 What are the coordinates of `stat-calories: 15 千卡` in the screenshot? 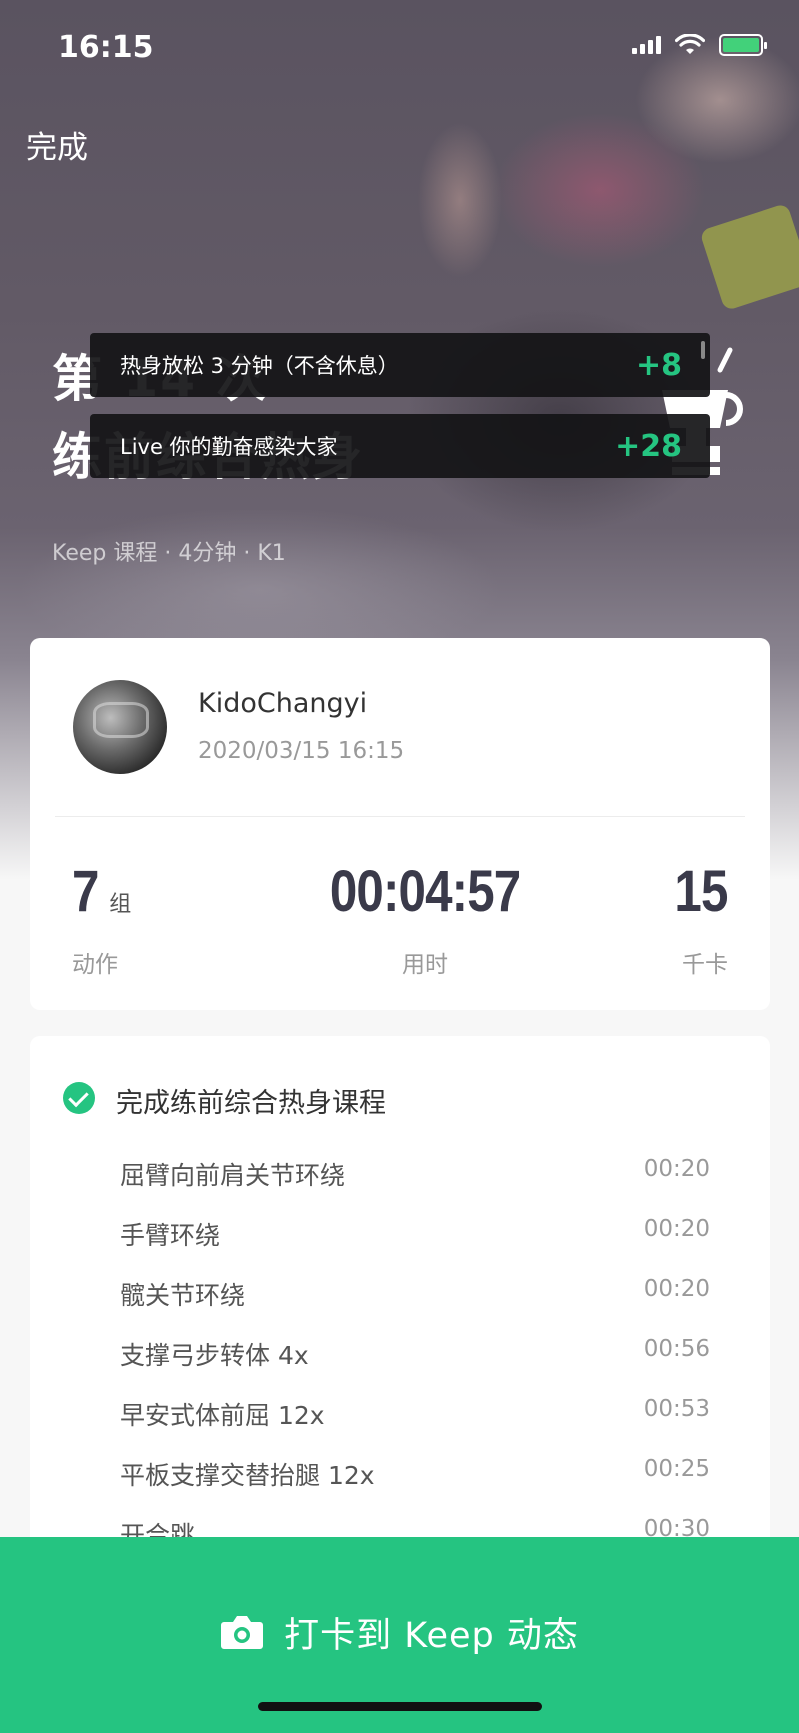 It's located at (697, 918).